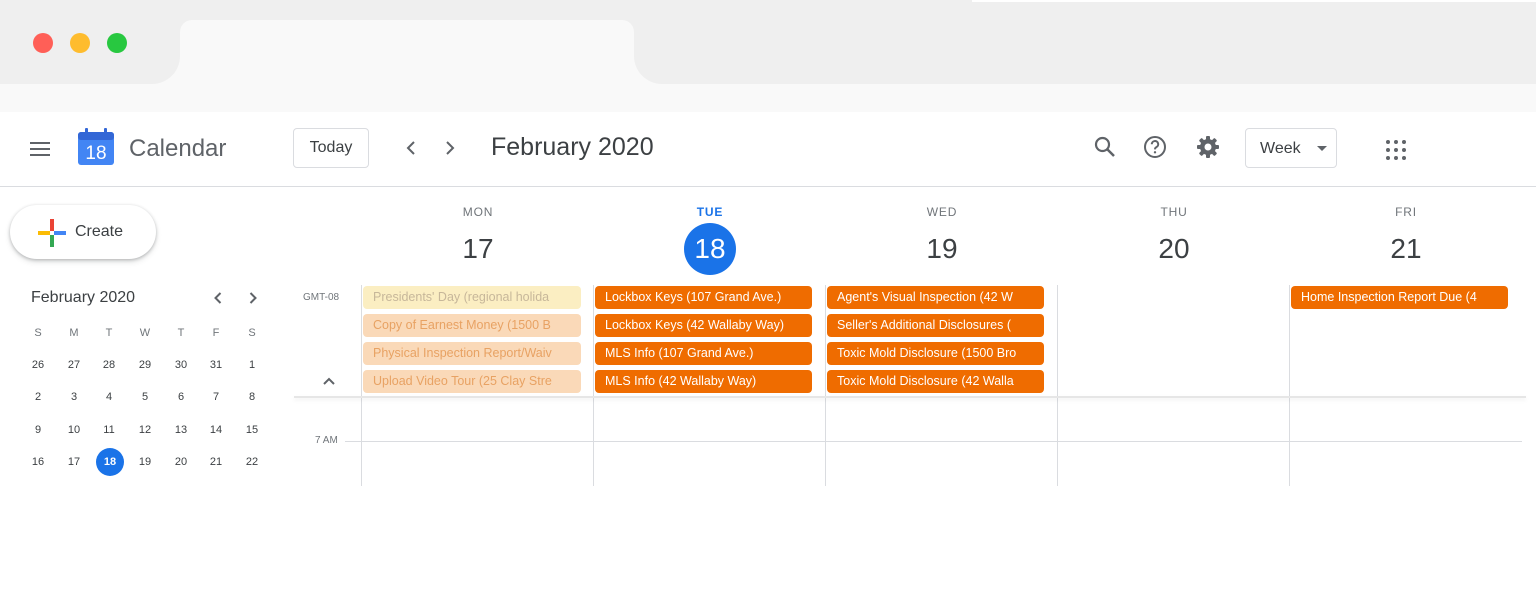 This screenshot has height=600, width=1536. What do you see at coordinates (40, 149) in the screenshot?
I see `menu-icon` at bounding box center [40, 149].